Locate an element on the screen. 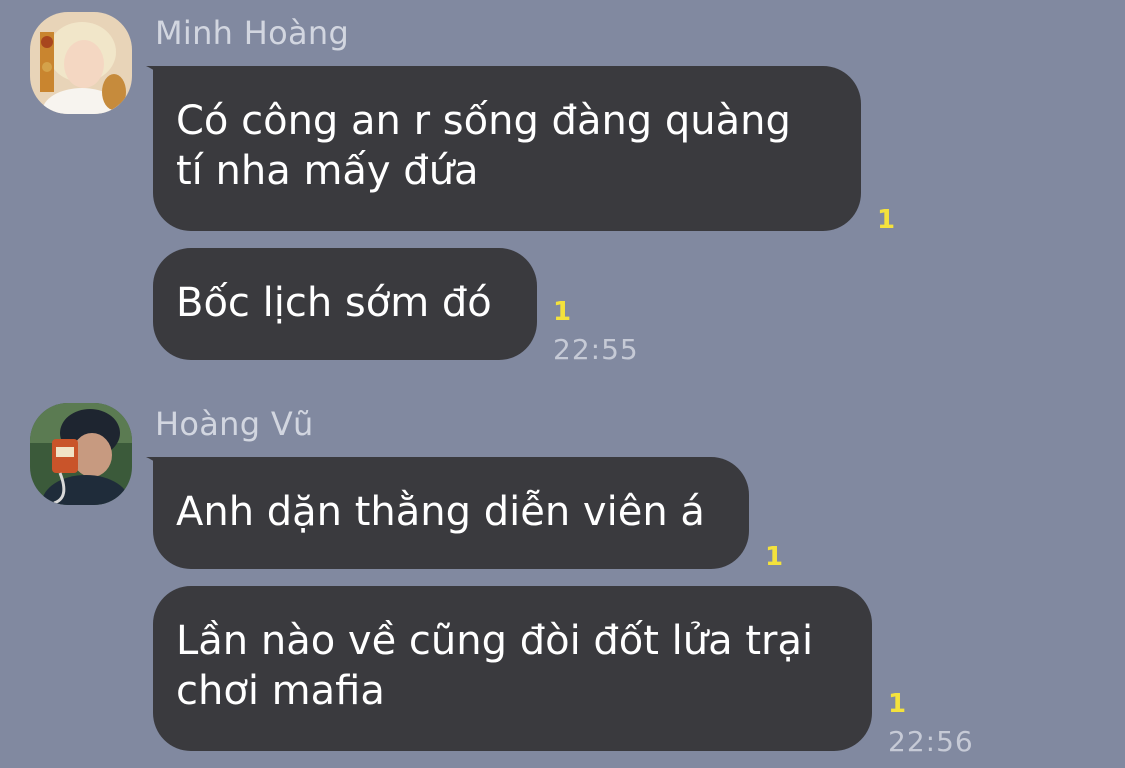 Image resolution: width=1125 pixels, height=768 pixels. sender-name: Hoàng Vũ is located at coordinates (234, 424).